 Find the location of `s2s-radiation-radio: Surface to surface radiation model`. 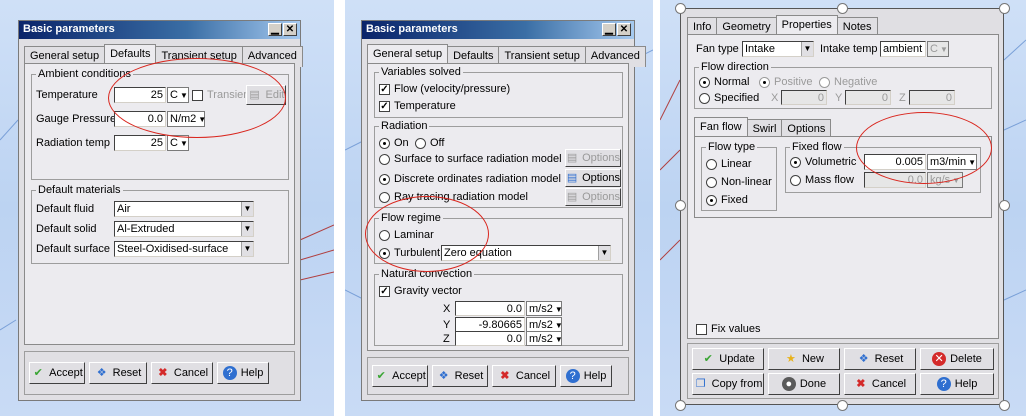

s2s-radiation-radio: Surface to surface radiation model is located at coordinates (470, 159).